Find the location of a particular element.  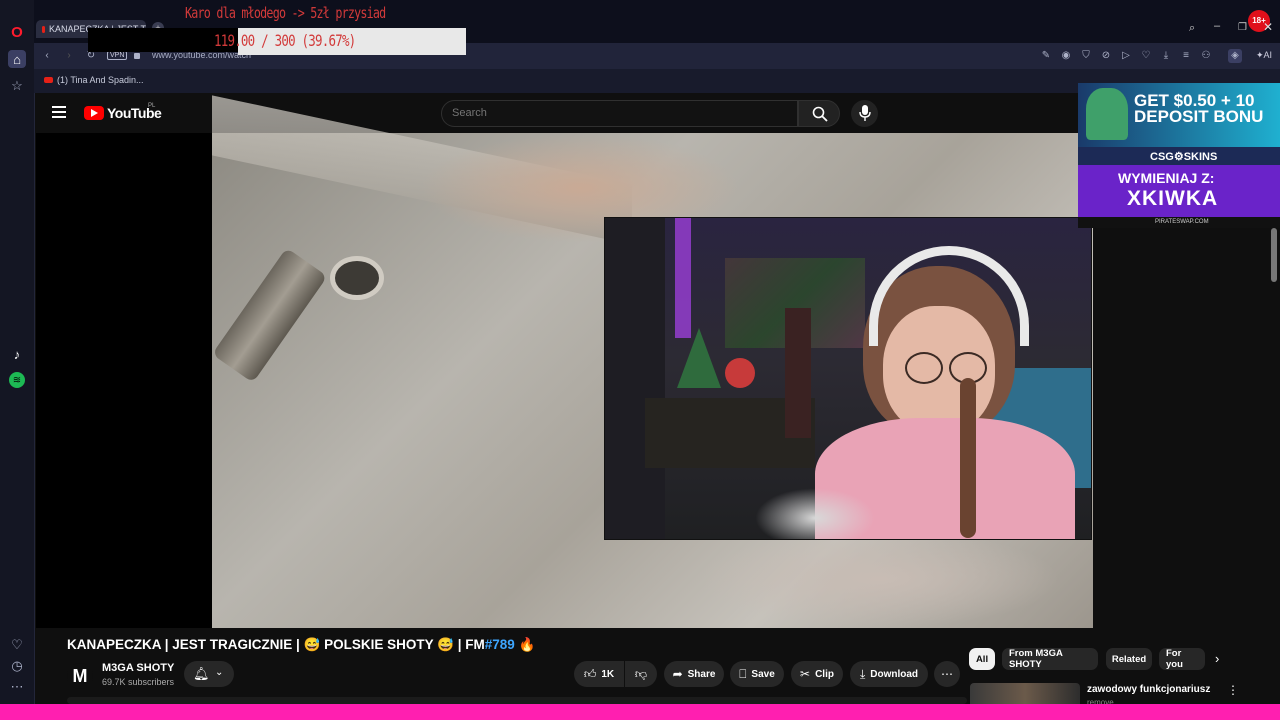

thumbs-down-icon: 👎︎ is located at coordinates (641, 673).